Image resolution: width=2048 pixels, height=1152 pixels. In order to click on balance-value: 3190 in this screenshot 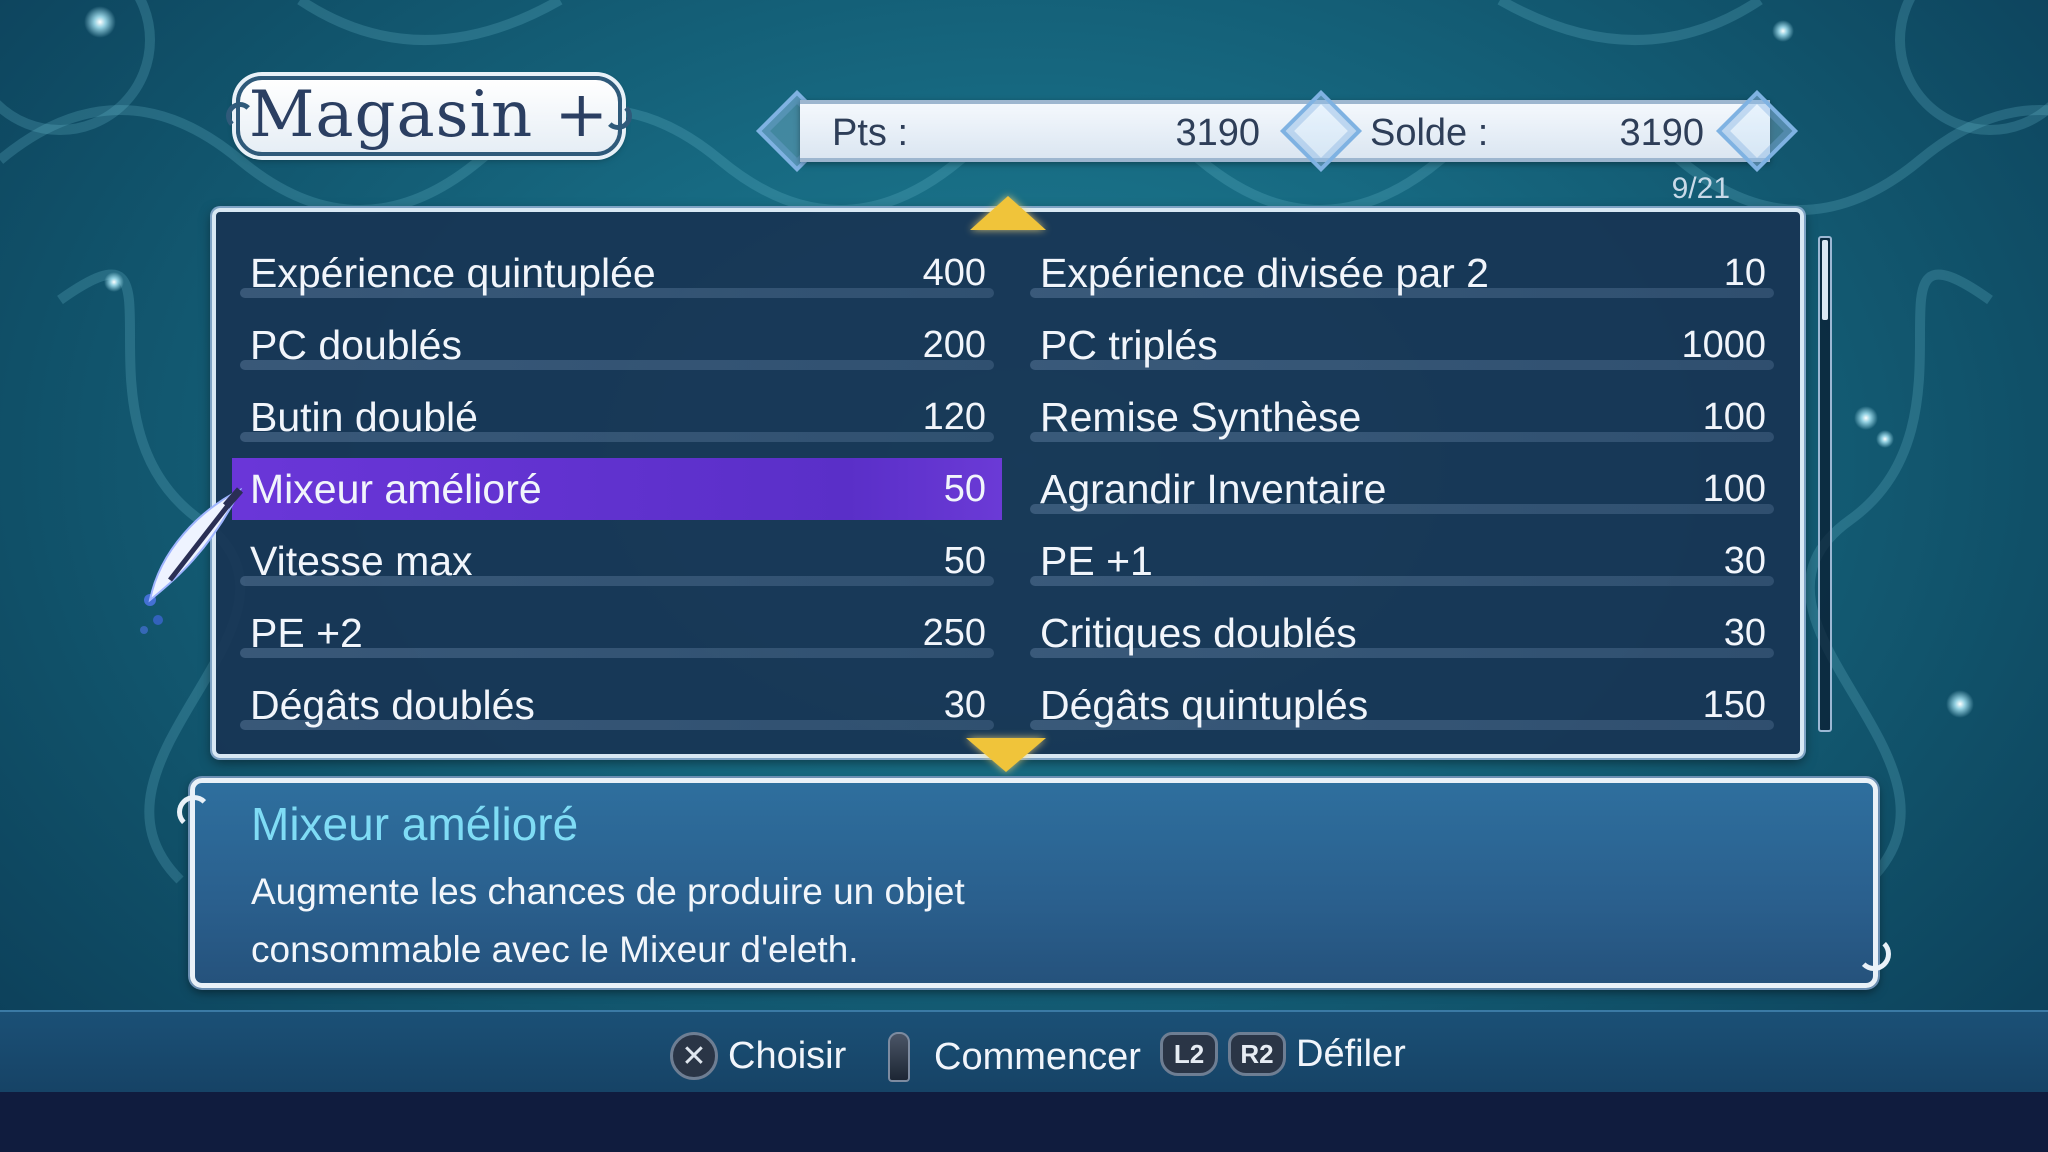, I will do `click(1661, 133)`.